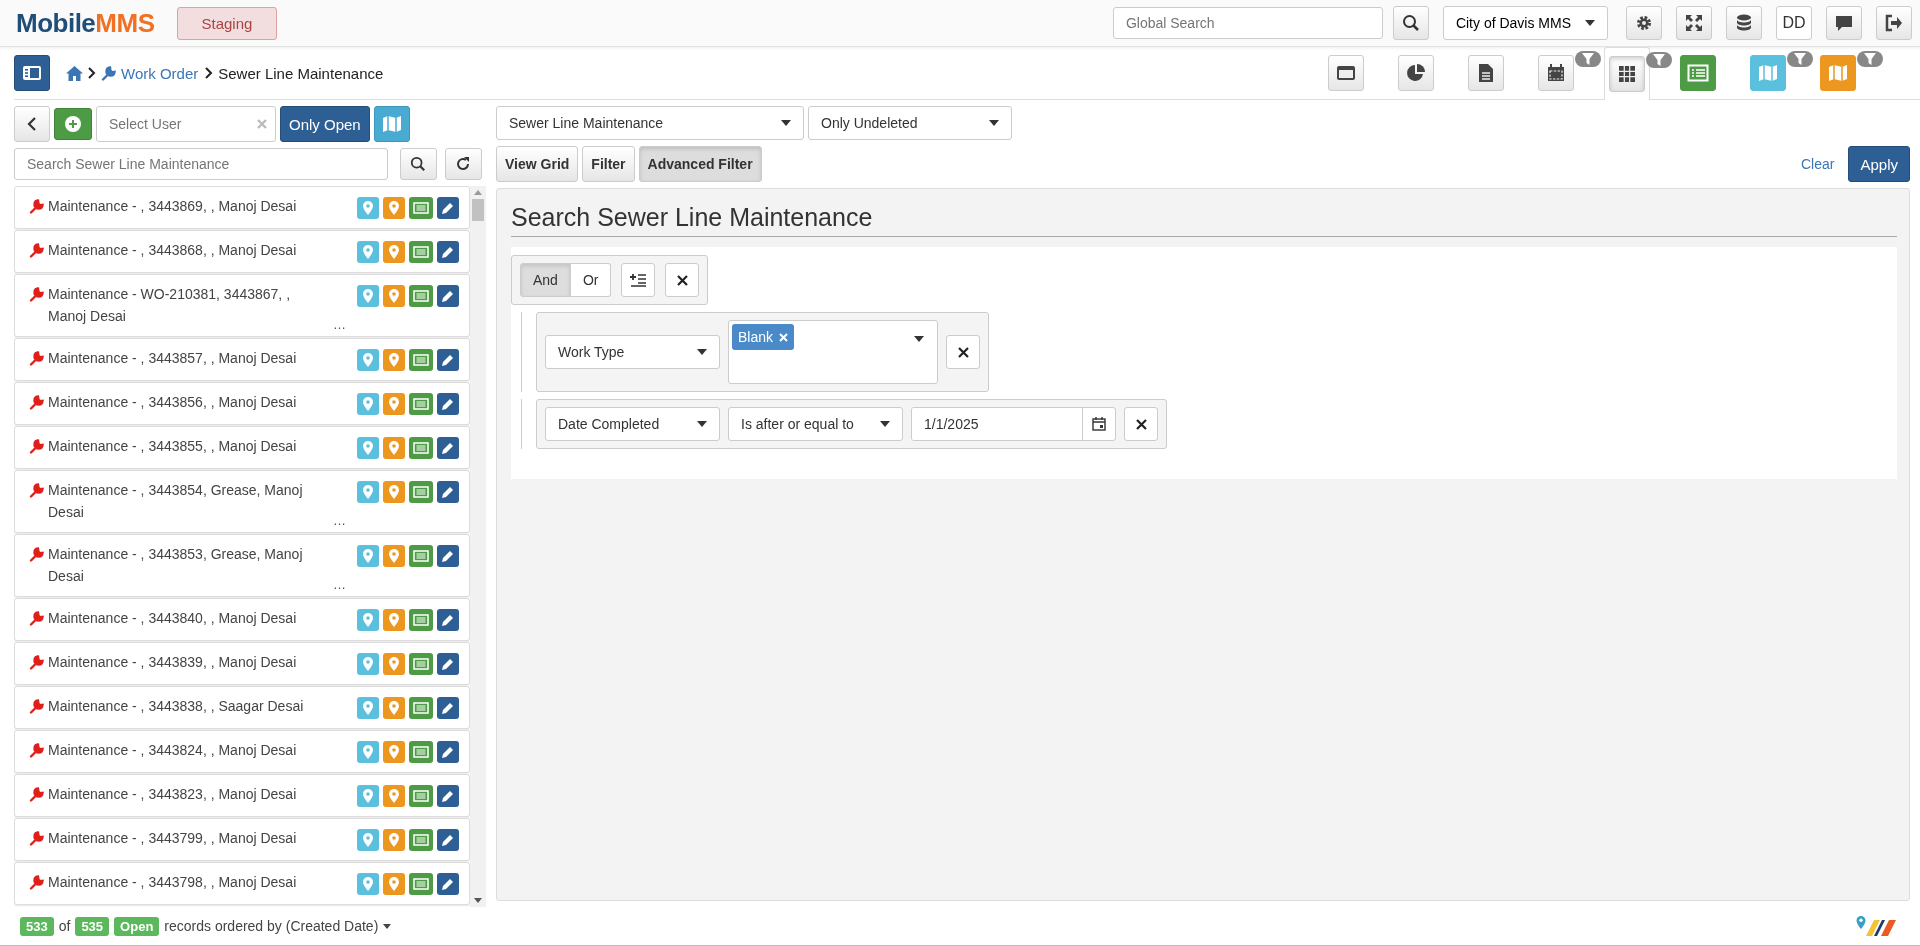 This screenshot has width=1920, height=946. I want to click on expand-button, so click(1694, 23).